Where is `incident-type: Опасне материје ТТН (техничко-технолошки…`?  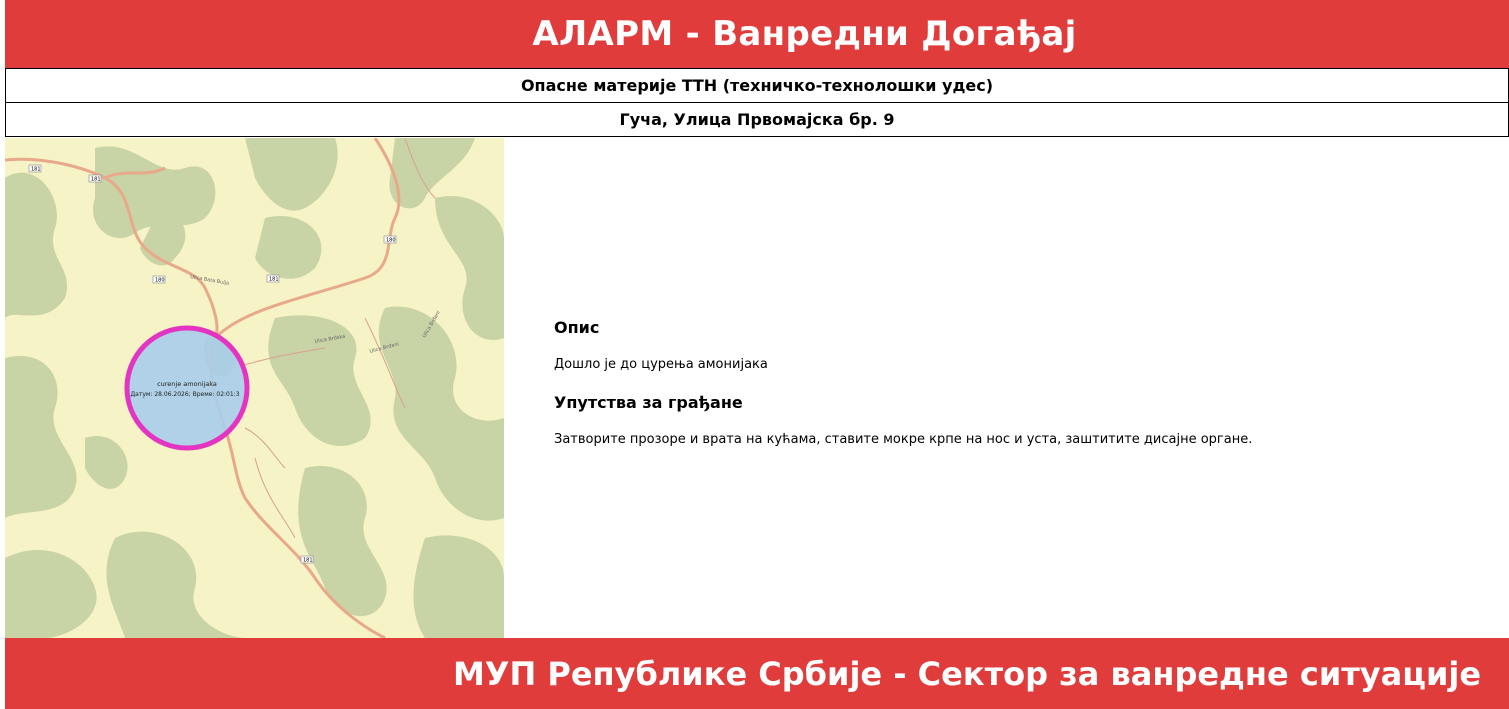
incident-type: Опасне материје ТТН (техничко-технолошки… is located at coordinates (757, 85).